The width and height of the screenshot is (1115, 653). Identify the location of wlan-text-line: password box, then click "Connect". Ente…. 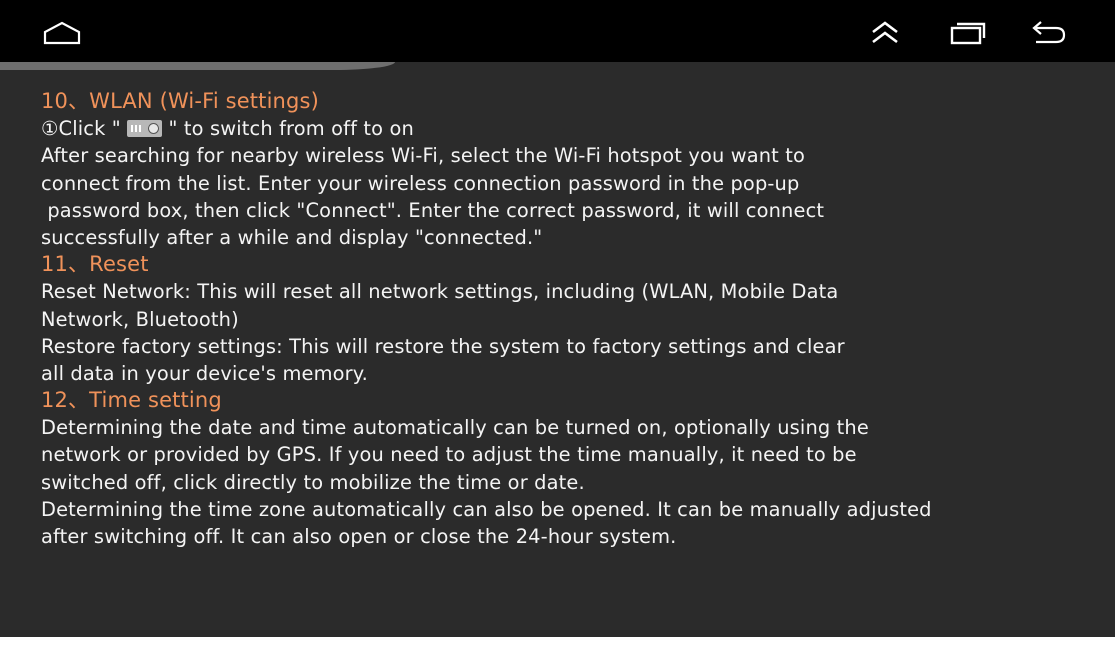
(433, 210).